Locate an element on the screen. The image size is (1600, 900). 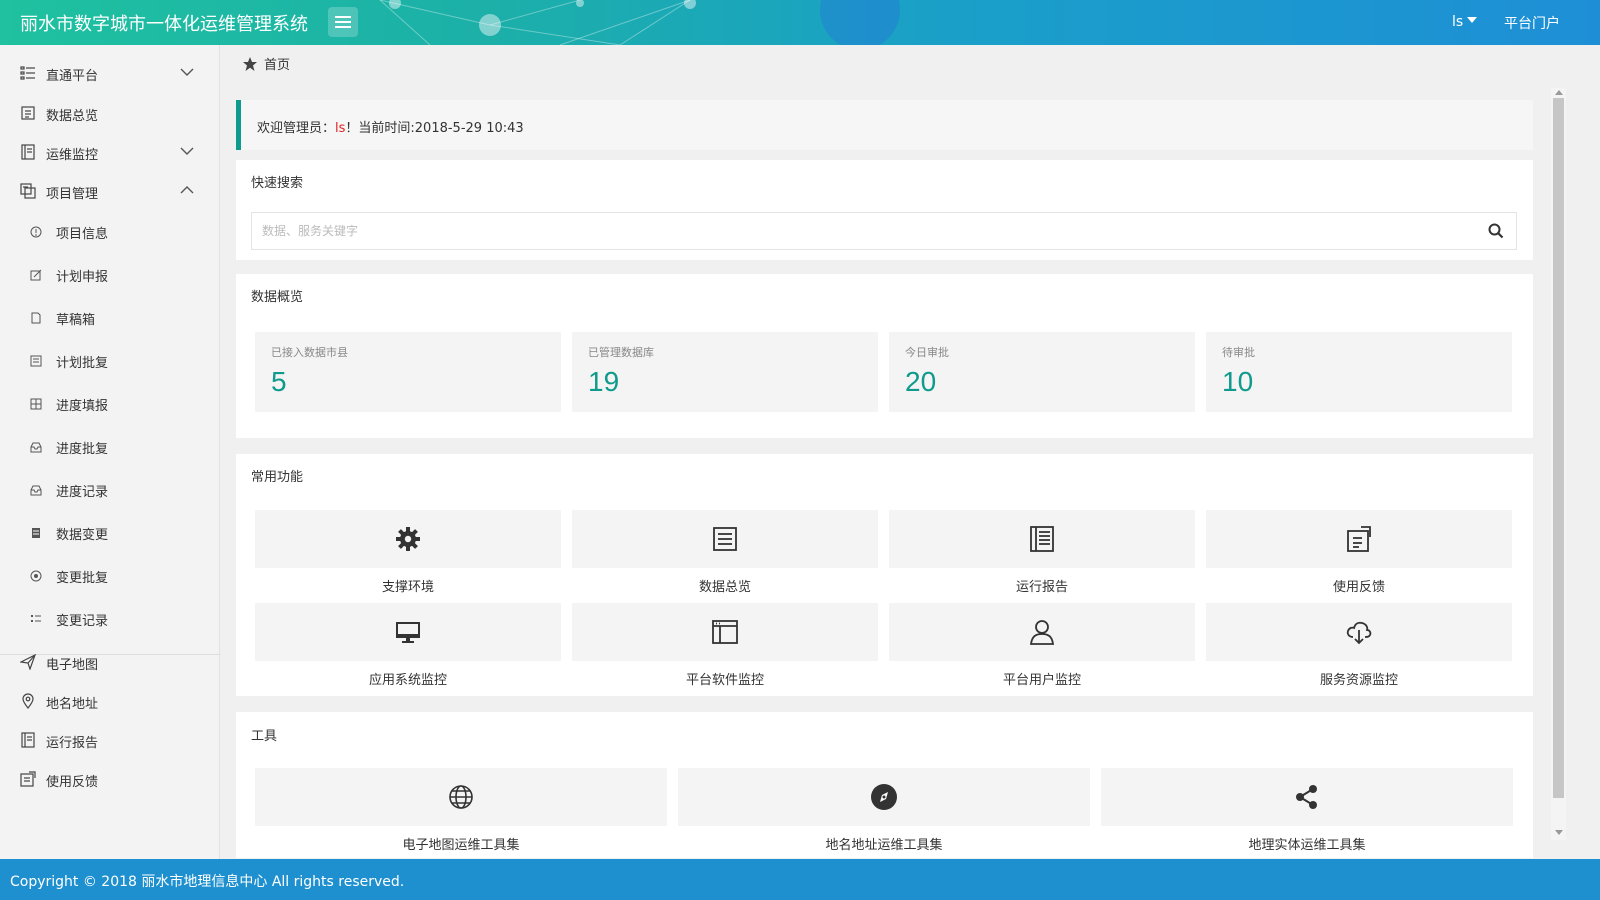
quick-search-title: 快速搜索 is located at coordinates (277, 183).